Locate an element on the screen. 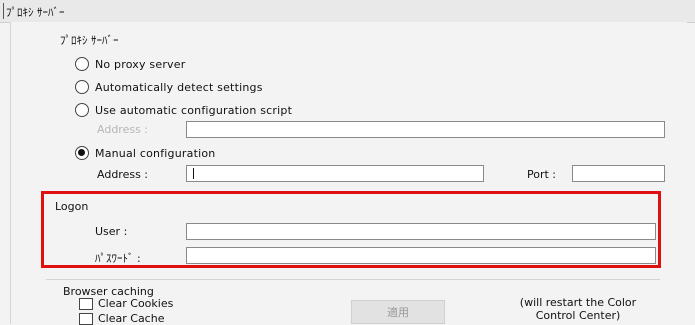 The image size is (695, 325). clear-cache-label: Clear Cache is located at coordinates (131, 318).